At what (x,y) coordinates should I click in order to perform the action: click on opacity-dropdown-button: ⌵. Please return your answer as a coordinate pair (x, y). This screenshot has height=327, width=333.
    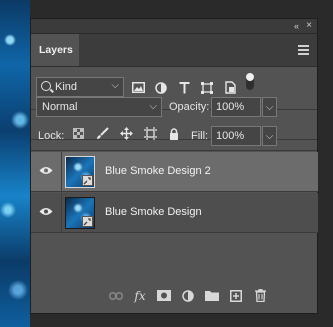
    Looking at the image, I should click on (269, 107).